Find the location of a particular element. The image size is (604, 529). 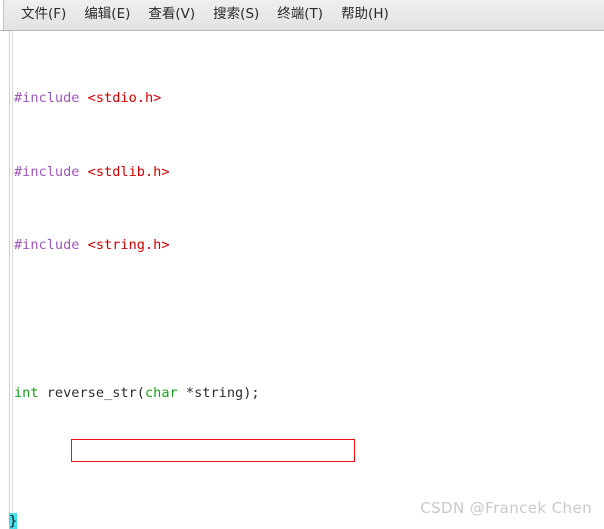

menu-bar: 文件(F) 编辑(E) 查看(V) 搜索(S) 终端(T) 帮助(H) is located at coordinates (302, 15).